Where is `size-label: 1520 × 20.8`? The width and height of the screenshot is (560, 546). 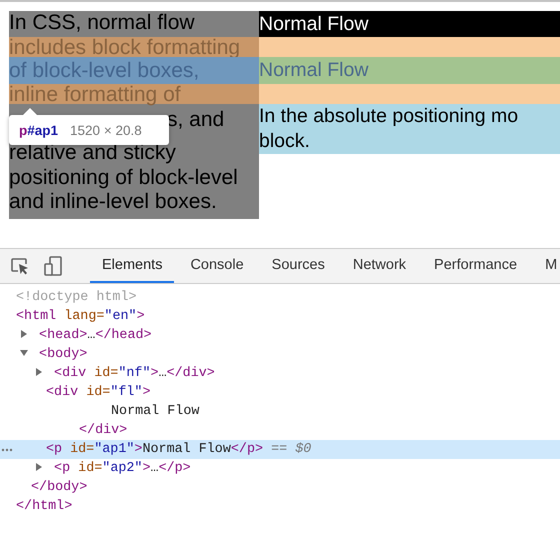 size-label: 1520 × 20.8 is located at coordinates (106, 130).